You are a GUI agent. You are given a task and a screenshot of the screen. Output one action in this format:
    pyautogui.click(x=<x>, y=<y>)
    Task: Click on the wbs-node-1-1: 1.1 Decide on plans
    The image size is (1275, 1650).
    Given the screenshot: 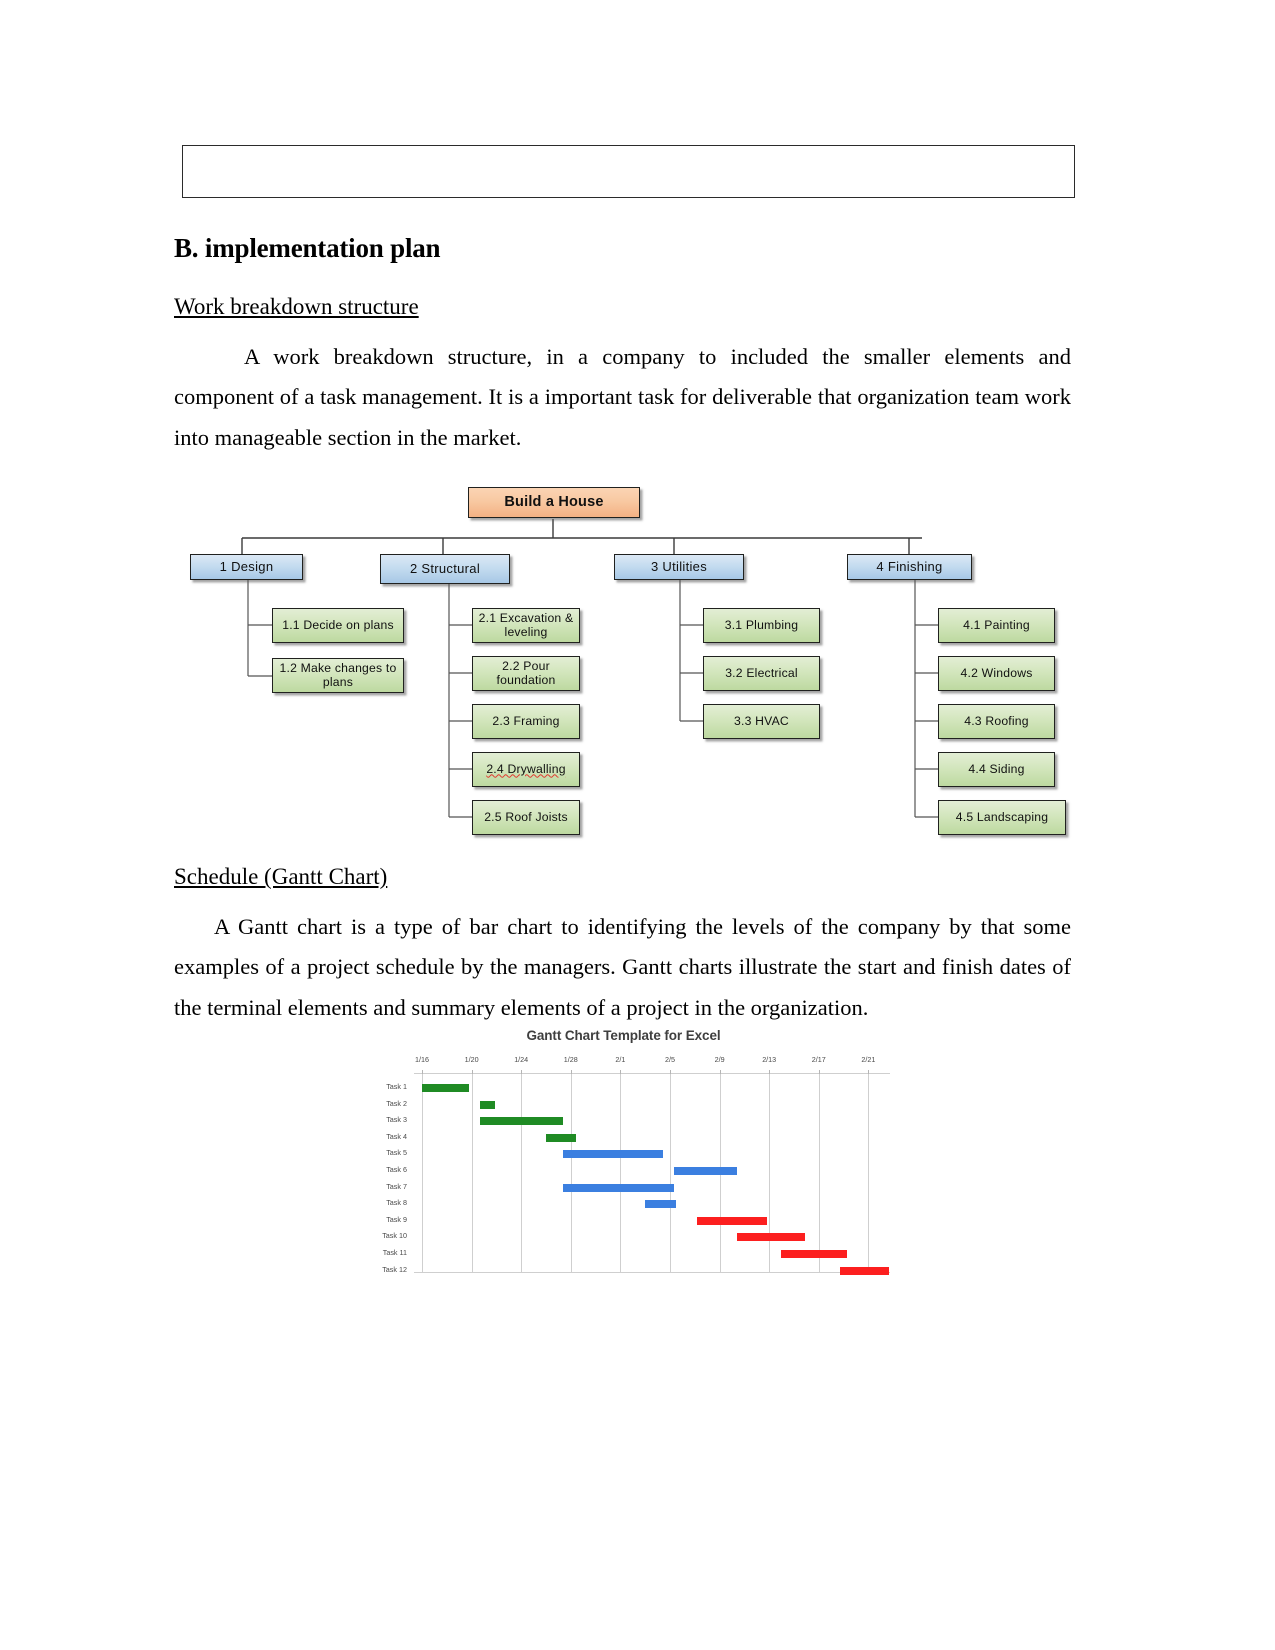 What is the action you would take?
    pyautogui.click(x=338, y=625)
    